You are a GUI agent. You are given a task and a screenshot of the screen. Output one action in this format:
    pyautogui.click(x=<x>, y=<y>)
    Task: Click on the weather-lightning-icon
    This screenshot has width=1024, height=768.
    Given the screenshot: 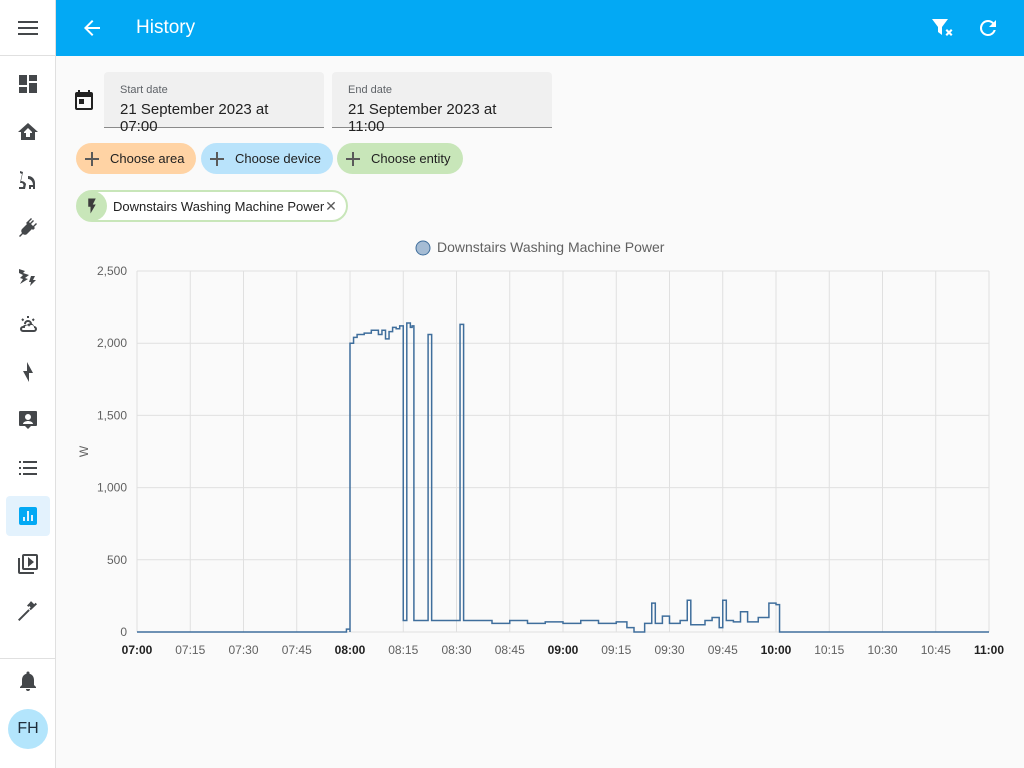 What is the action you would take?
    pyautogui.click(x=27, y=277)
    